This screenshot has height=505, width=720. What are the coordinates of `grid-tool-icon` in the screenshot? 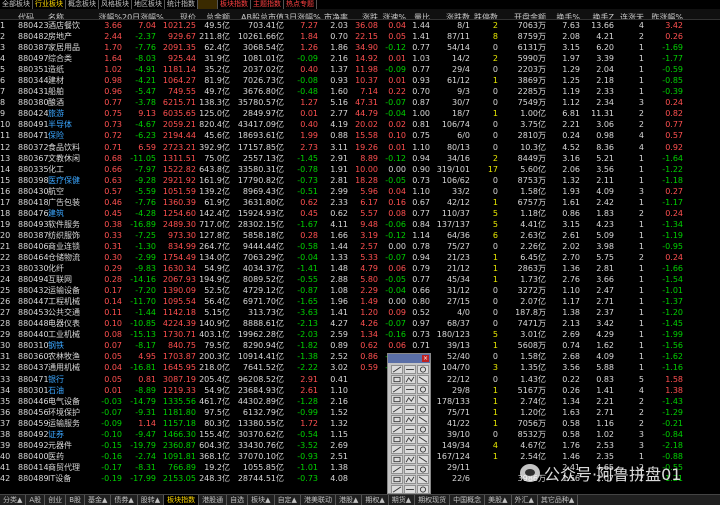 It's located at (397, 429).